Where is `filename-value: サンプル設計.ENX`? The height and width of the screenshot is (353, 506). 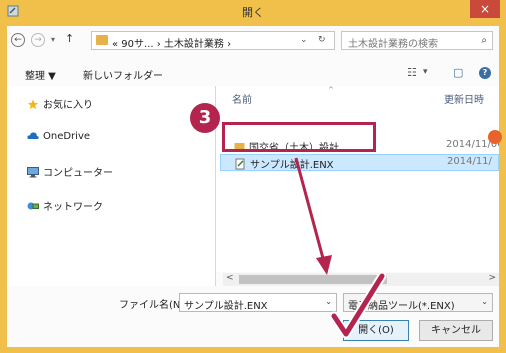
filename-value: サンプル設計.ENX is located at coordinates (226, 306).